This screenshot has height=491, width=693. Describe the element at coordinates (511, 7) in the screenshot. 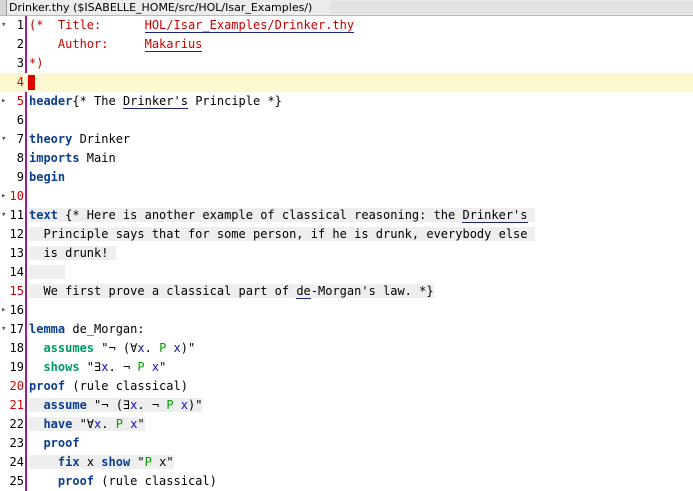

I see `title-bar-filler` at that location.